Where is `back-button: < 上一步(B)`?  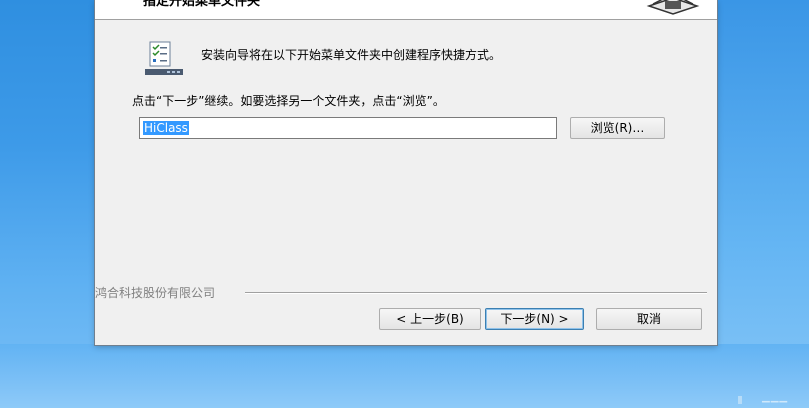 back-button: < 上一步(B) is located at coordinates (430, 319).